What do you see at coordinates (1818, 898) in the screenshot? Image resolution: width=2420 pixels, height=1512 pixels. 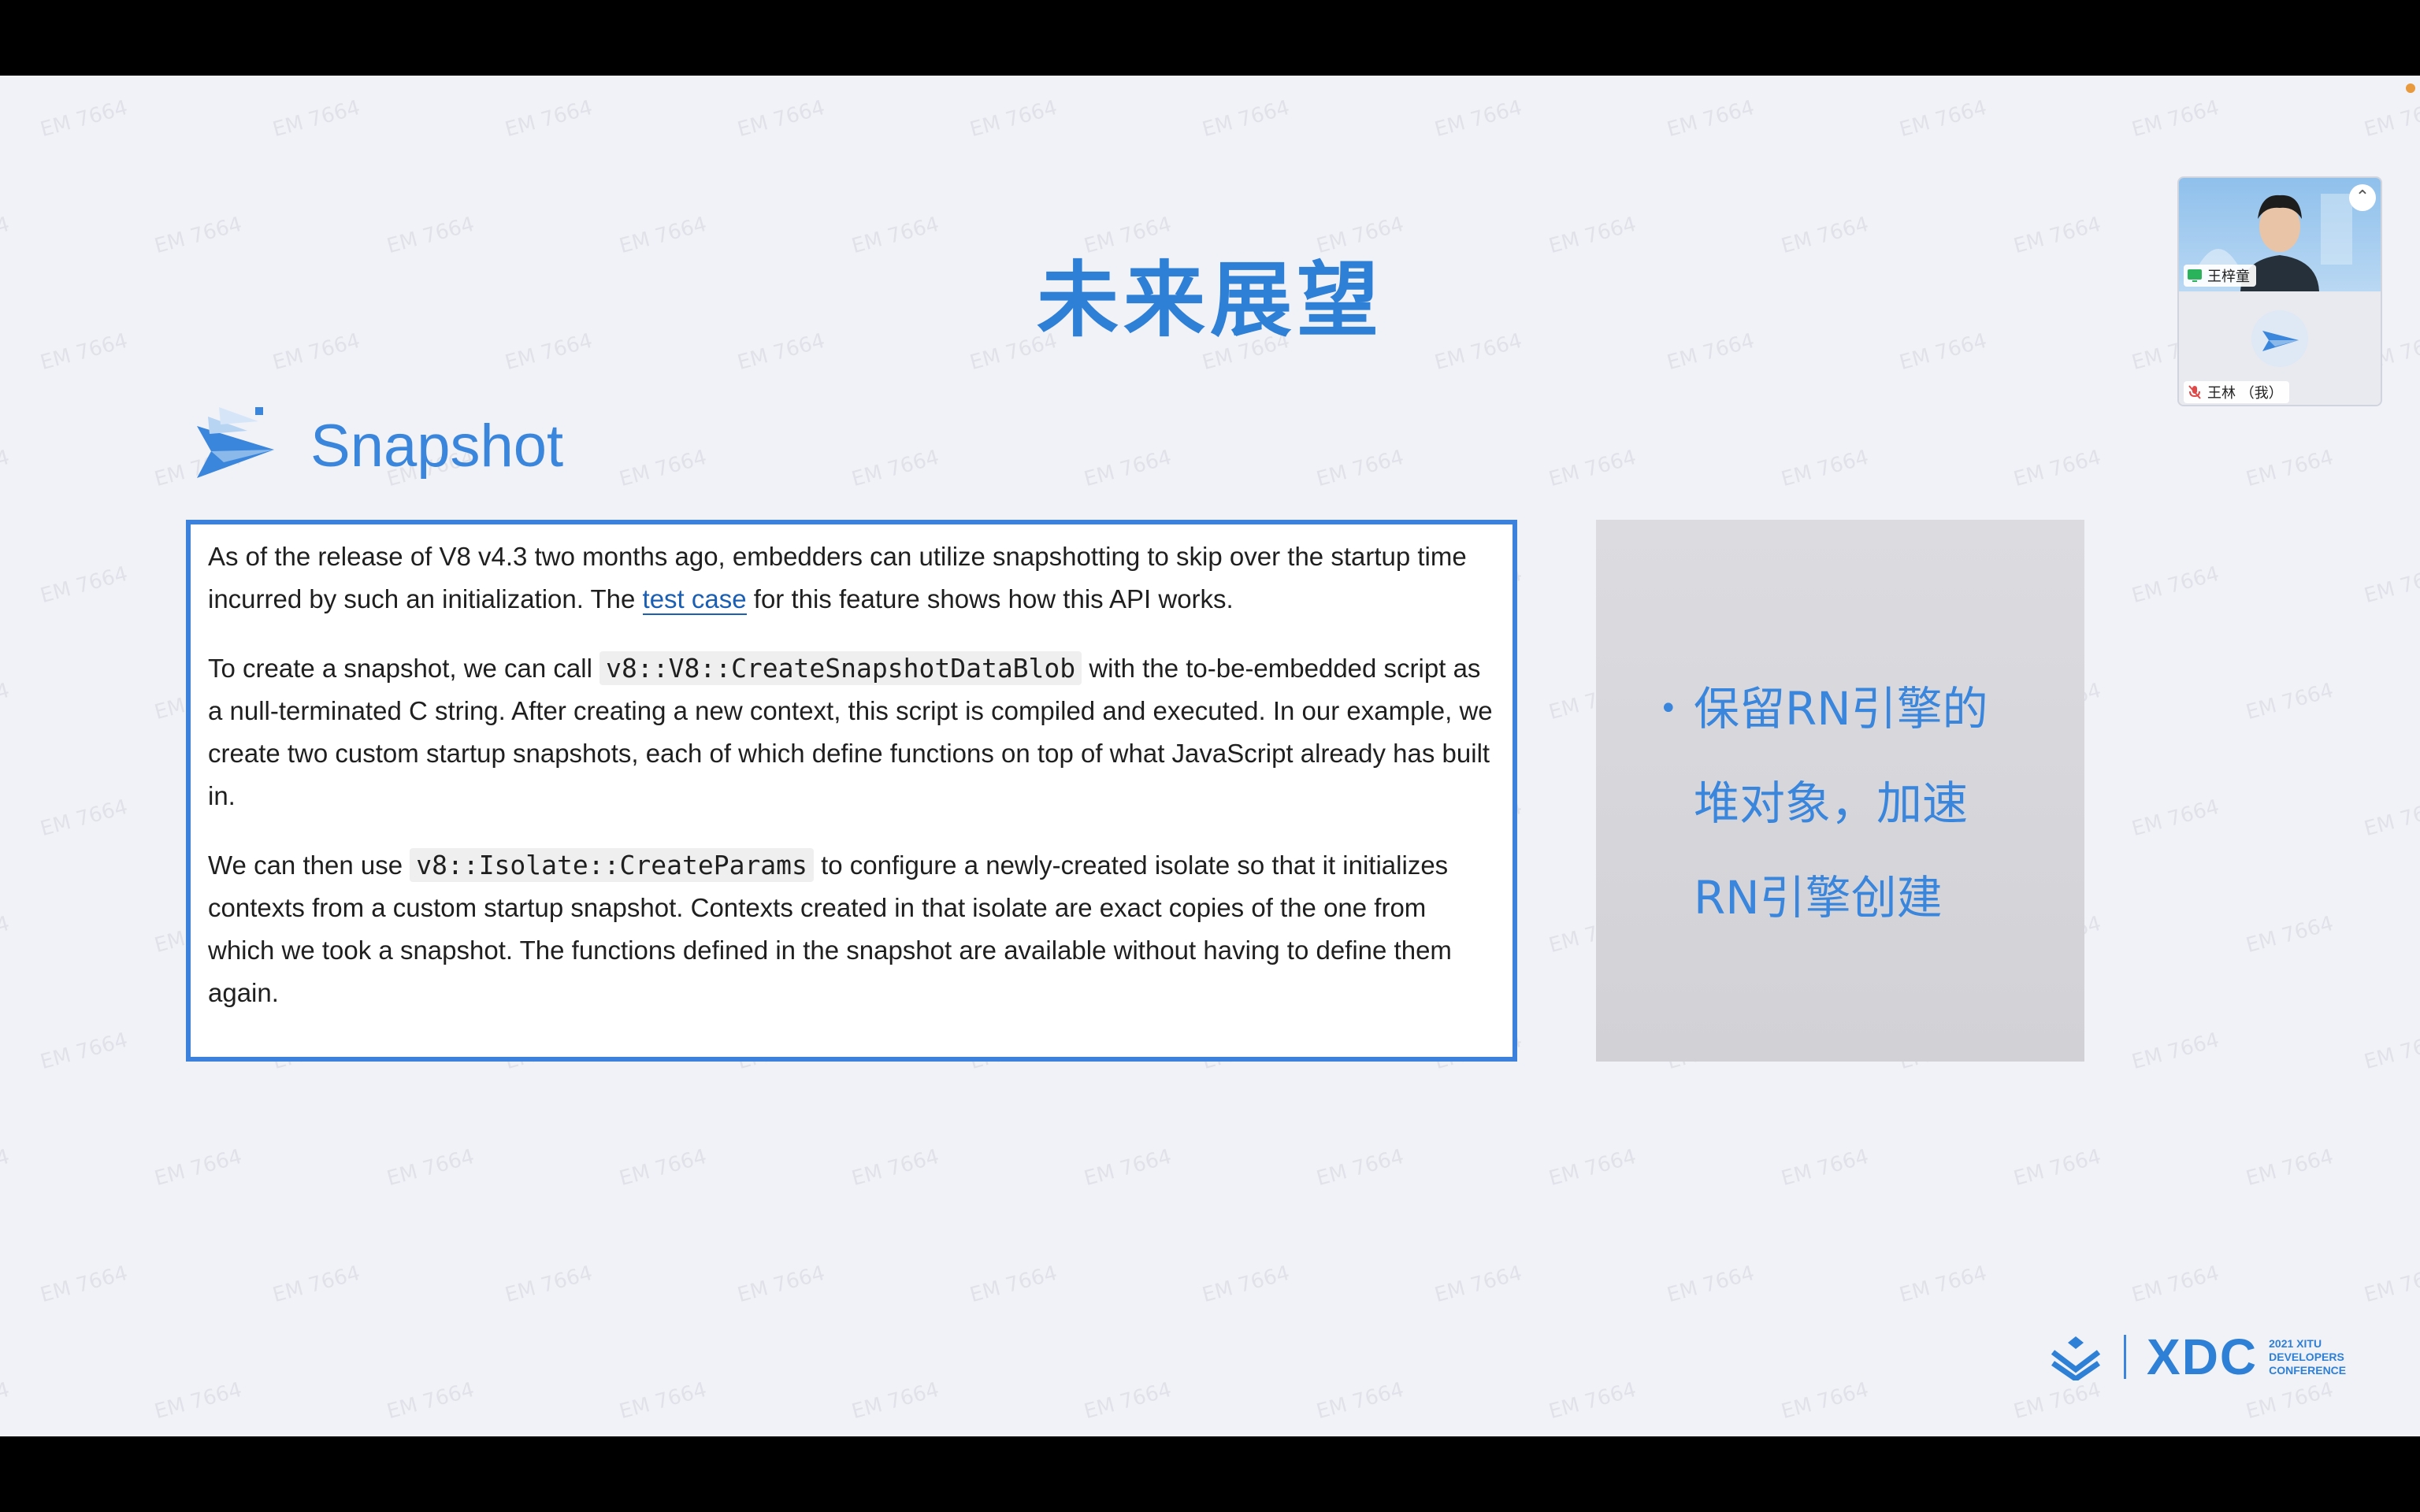 I see `summary-line: RN引擎创建` at bounding box center [1818, 898].